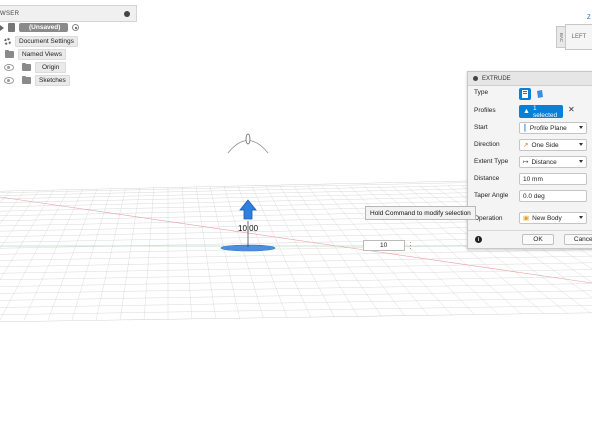 This screenshot has height=444, width=592. What do you see at coordinates (127, 13) in the screenshot?
I see `browser-collapse-icon` at bounding box center [127, 13].